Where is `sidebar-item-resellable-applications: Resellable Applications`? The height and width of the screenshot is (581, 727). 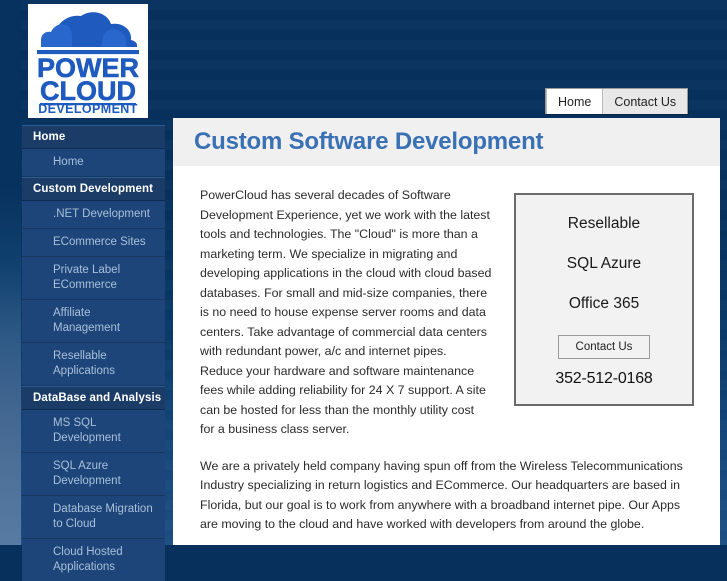
sidebar-item-resellable-applications: Resellable Applications is located at coordinates (93, 364).